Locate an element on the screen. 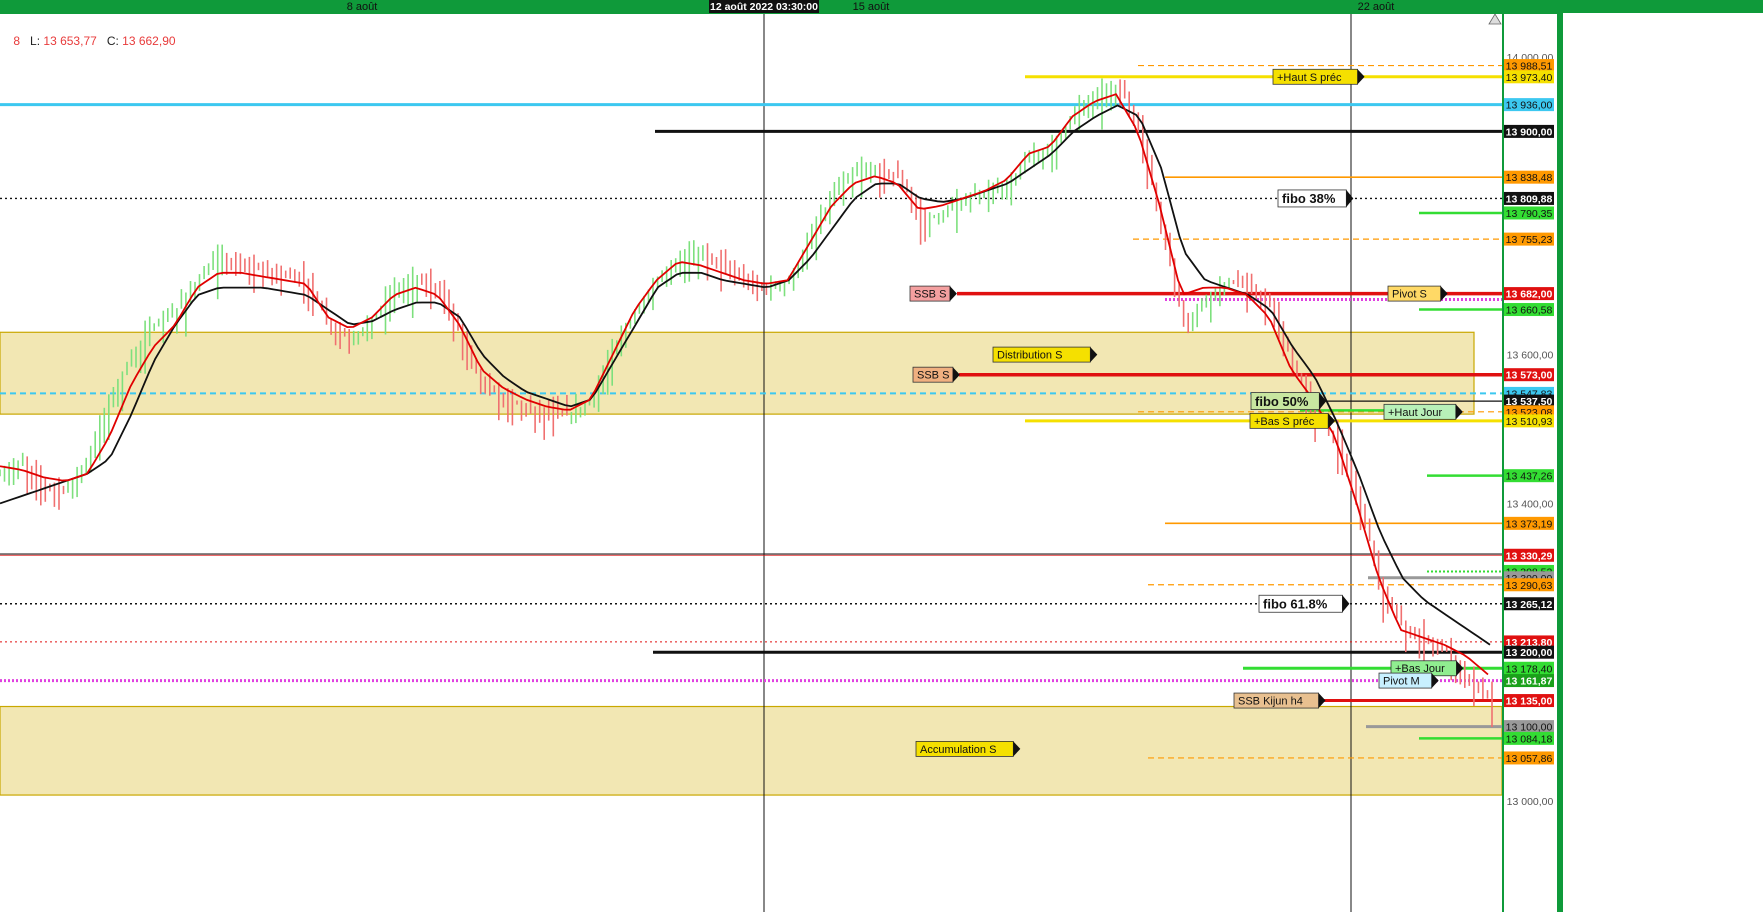 The image size is (1763, 912). y-tick-label: 13 600,00 is located at coordinates (1530, 356).